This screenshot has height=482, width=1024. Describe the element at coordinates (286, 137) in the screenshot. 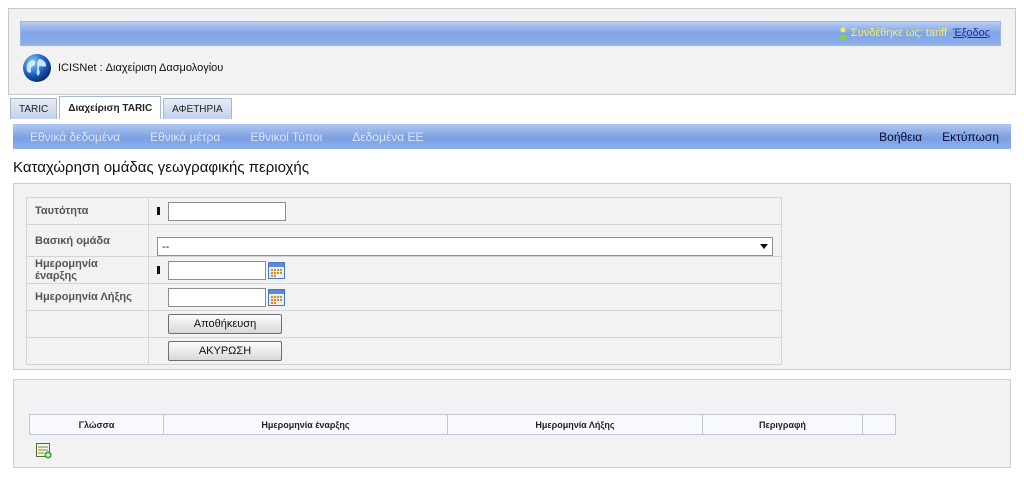

I see `nav-national-types: Εθνικοί Τύποι` at that location.